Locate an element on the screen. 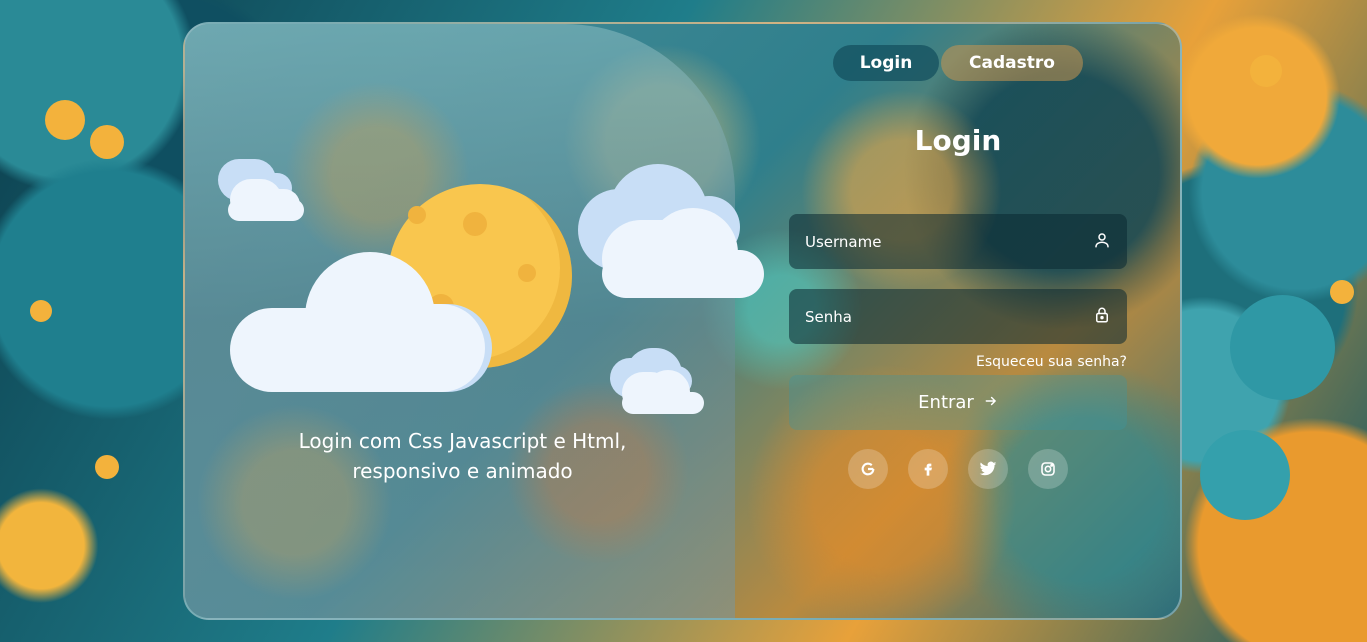 The image size is (1367, 642). username-input is located at coordinates (935, 241).